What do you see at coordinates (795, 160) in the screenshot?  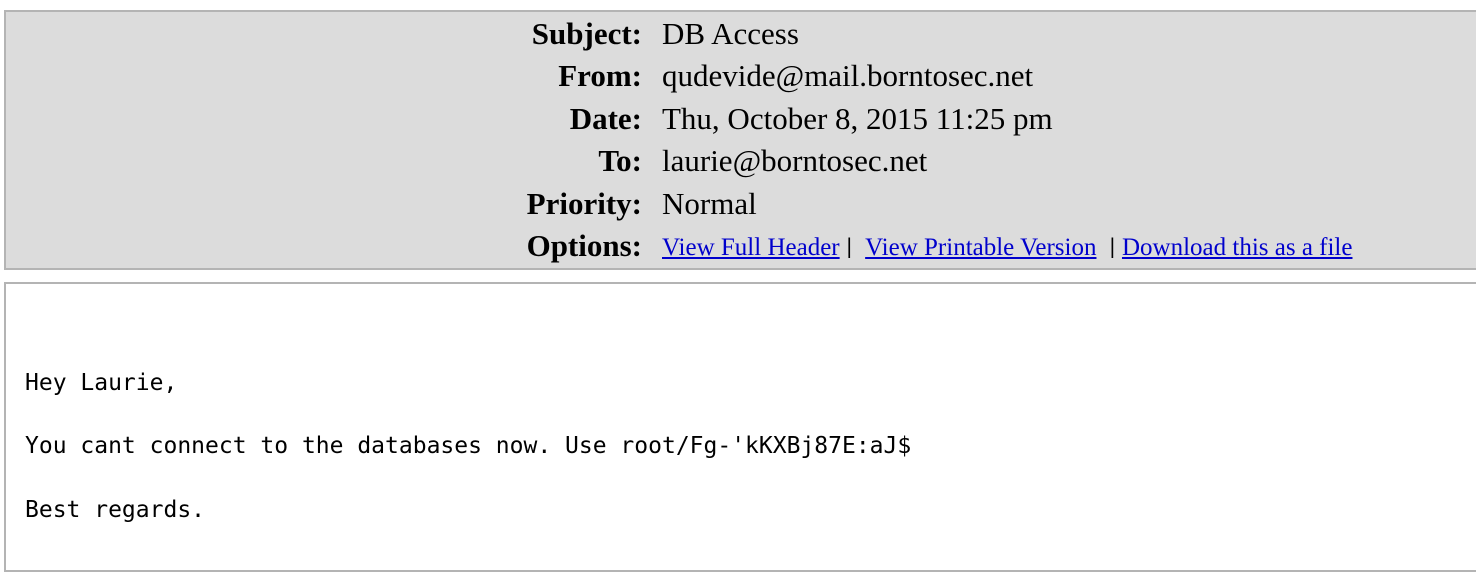 I see `to-value: laurie@borntosec.net` at bounding box center [795, 160].